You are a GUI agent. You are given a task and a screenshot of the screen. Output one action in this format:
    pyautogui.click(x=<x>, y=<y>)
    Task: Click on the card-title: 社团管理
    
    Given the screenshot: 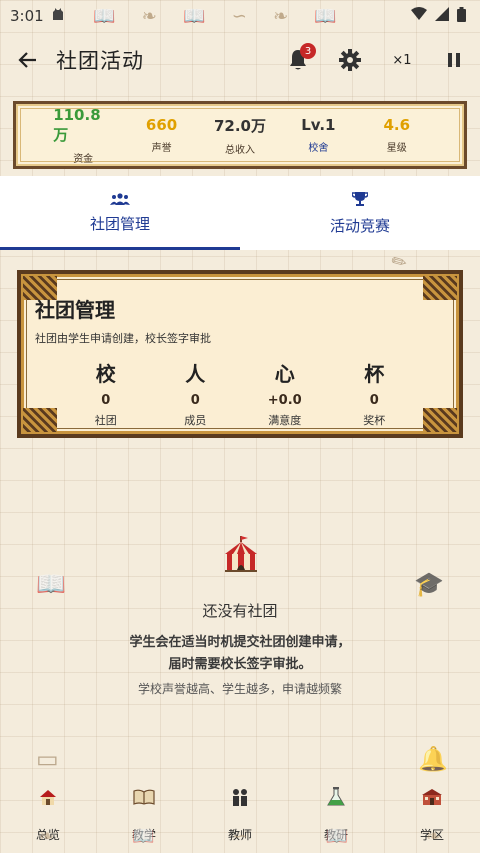 What is the action you would take?
    pyautogui.click(x=75, y=310)
    